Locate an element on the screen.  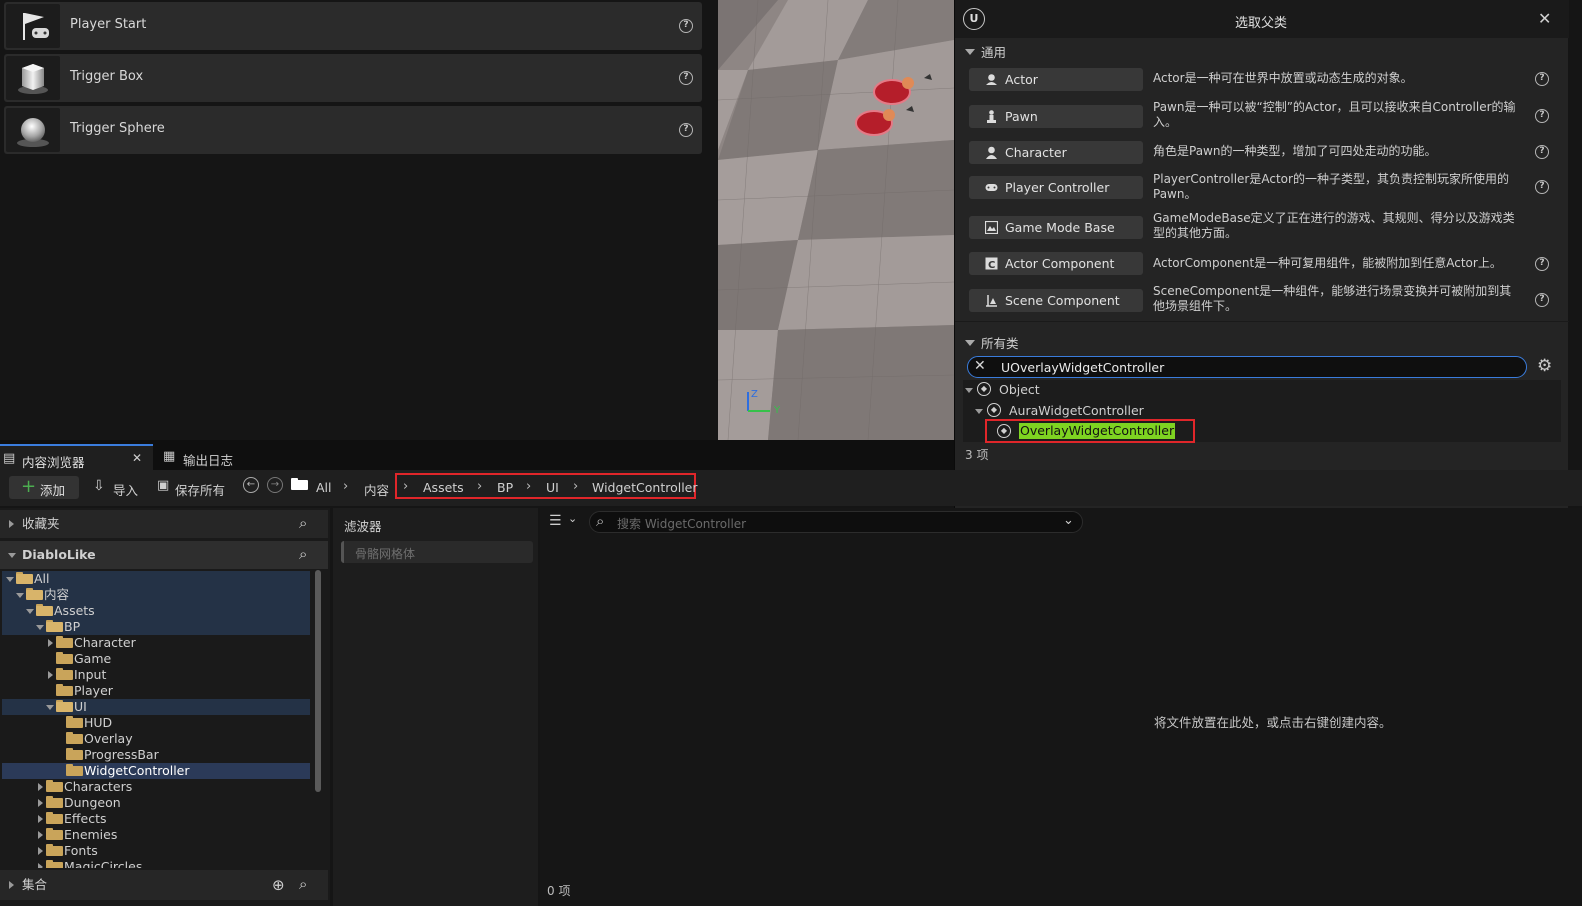
collections-label: 集合 is located at coordinates (35, 884).